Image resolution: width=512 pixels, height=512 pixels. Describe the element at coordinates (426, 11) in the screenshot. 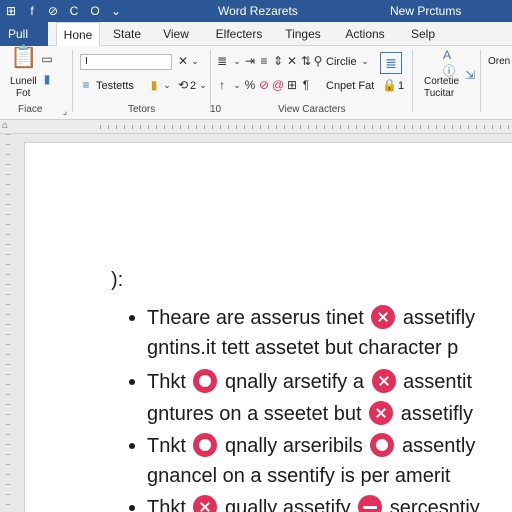

I see `window-subtitle: New Prctums` at that location.